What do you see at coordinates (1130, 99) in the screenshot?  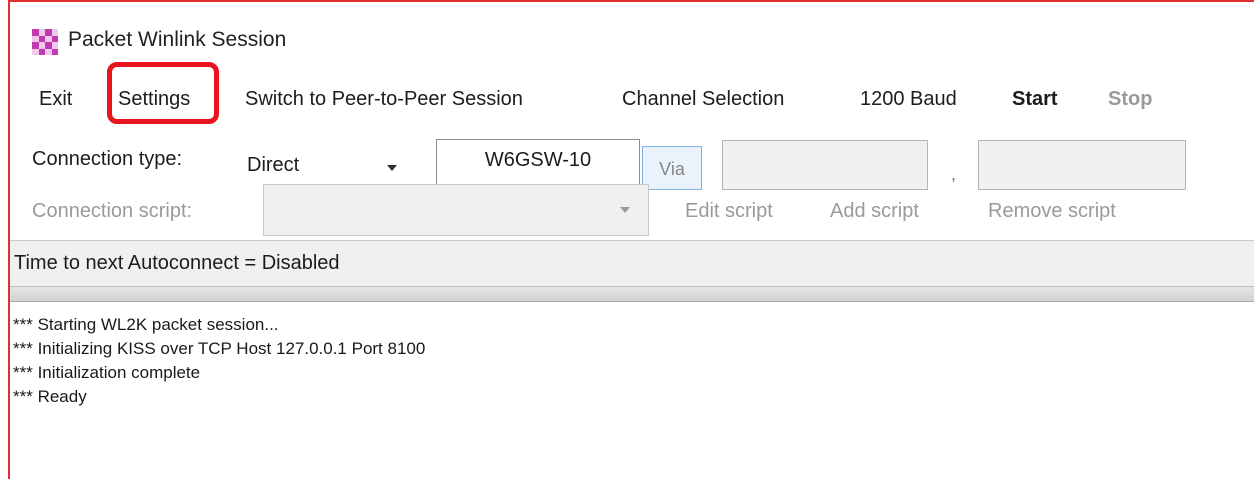 I see `menu-stop: Stop` at bounding box center [1130, 99].